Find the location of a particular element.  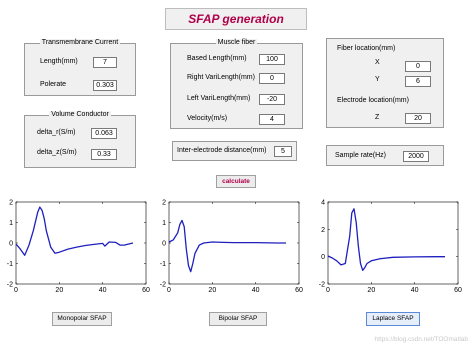

left-varilength-label: Left VariLength(mm) is located at coordinates (219, 98).